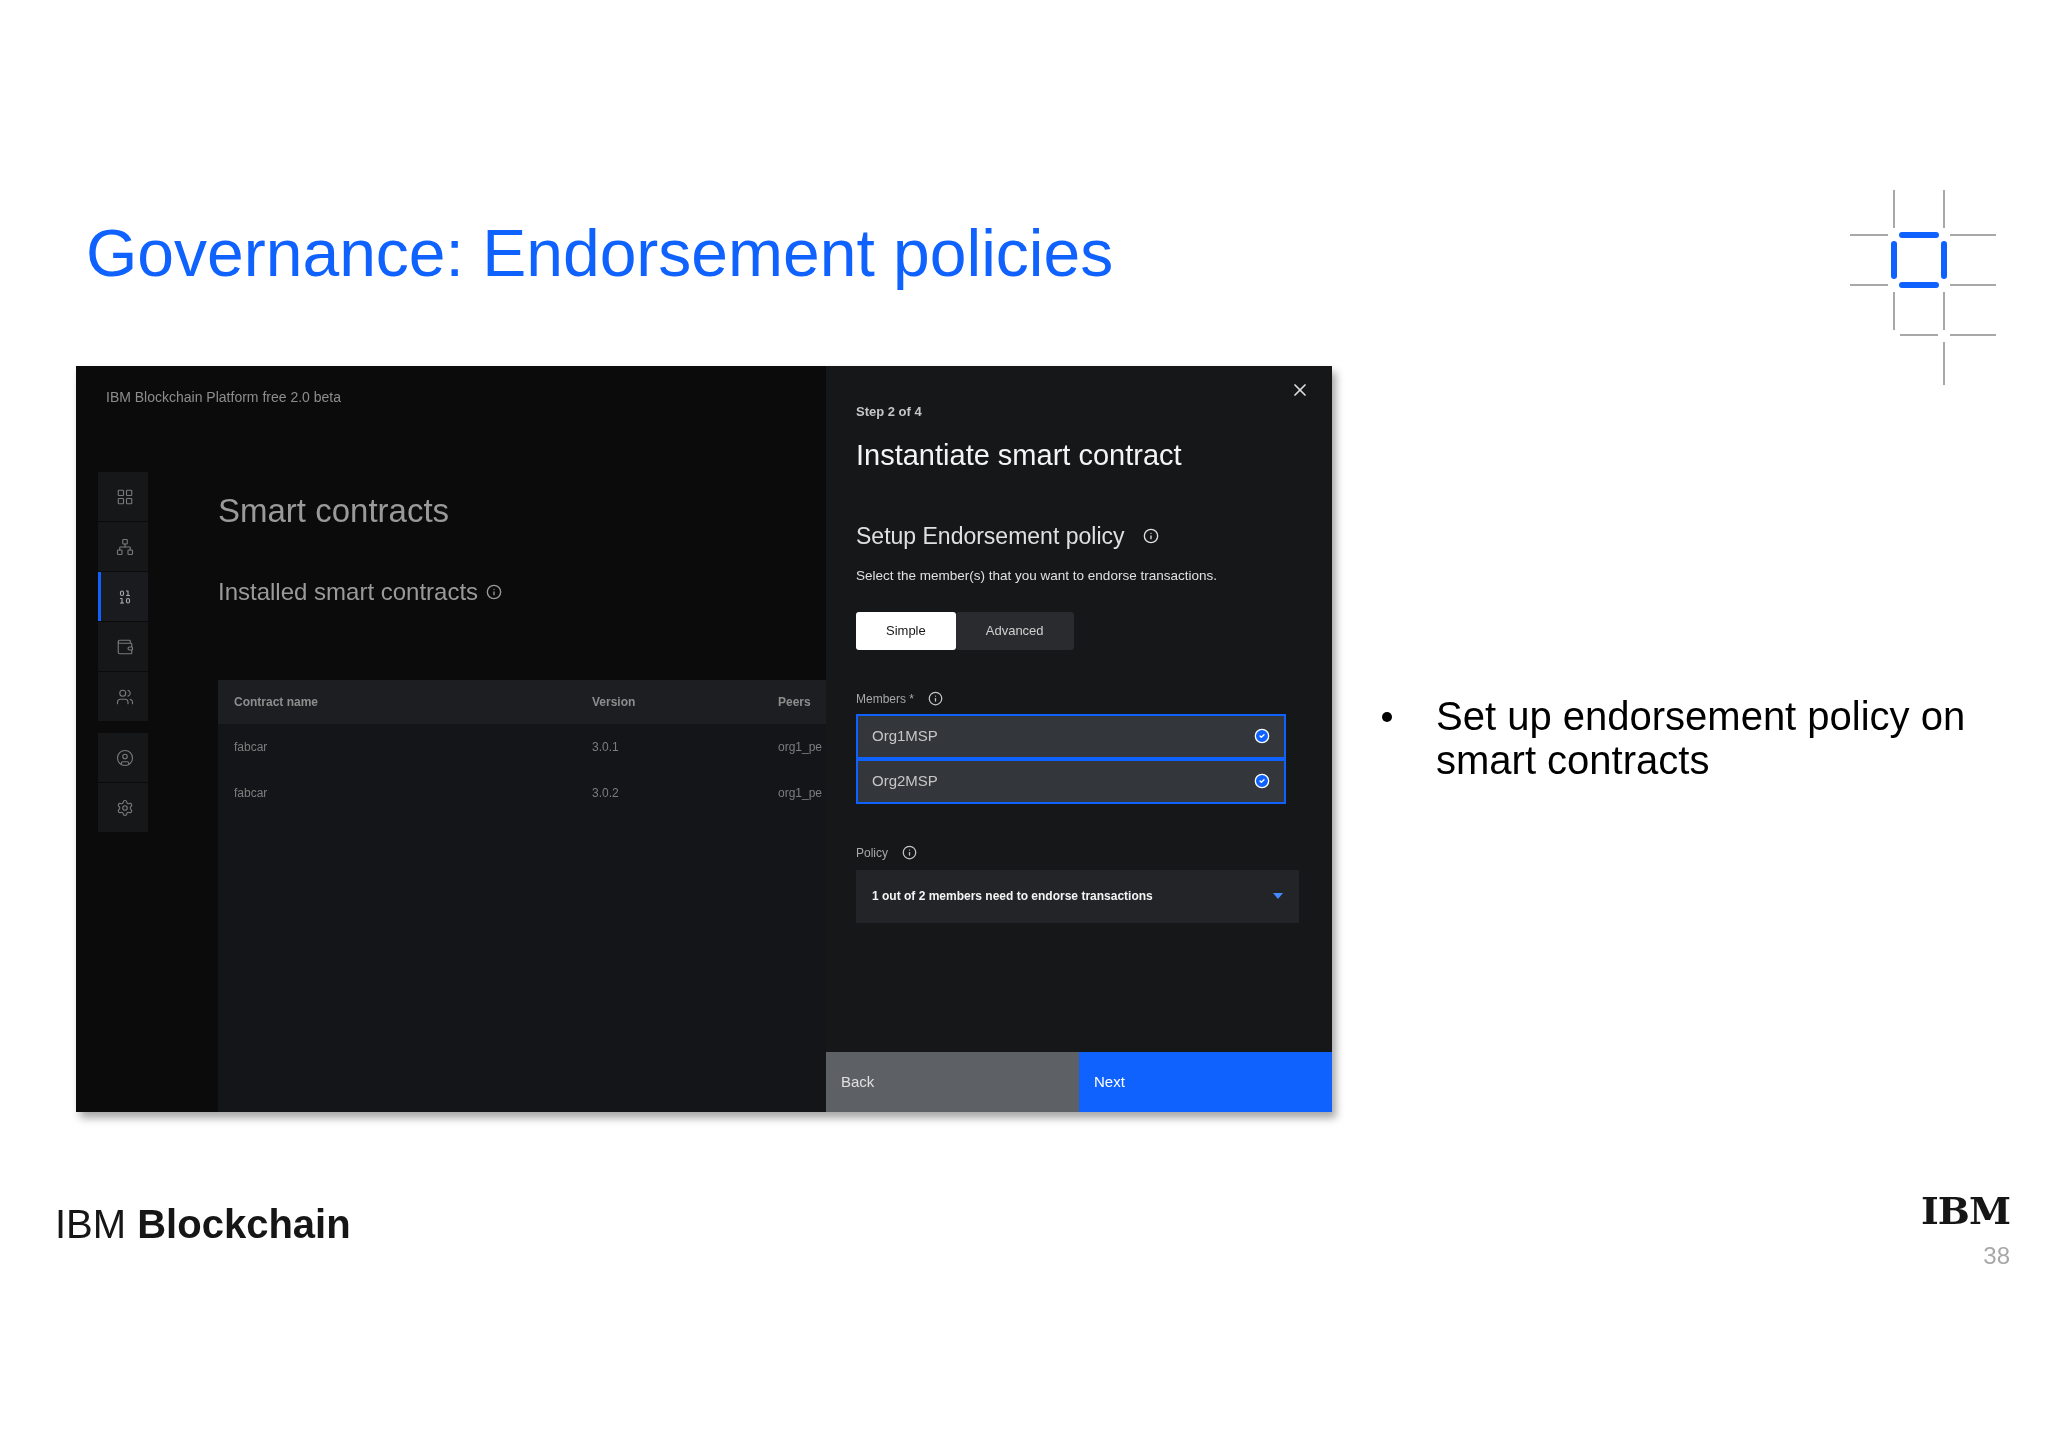  What do you see at coordinates (1036, 575) in the screenshot?
I see `section-description: Select the member(s) that you want to endorse transactions.` at bounding box center [1036, 575].